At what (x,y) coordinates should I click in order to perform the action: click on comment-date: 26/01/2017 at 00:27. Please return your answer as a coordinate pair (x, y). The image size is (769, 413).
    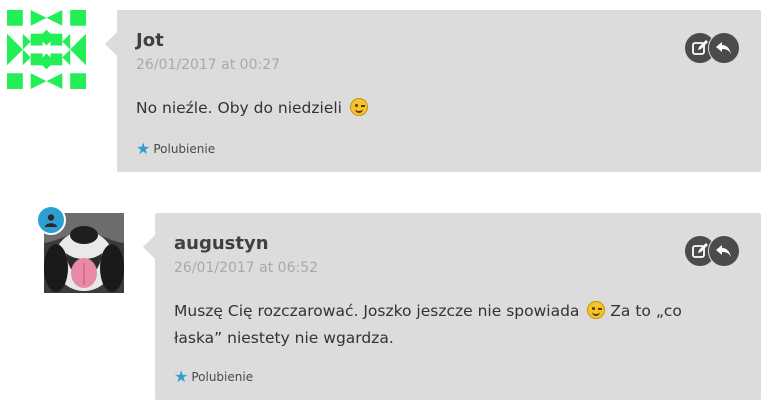
    Looking at the image, I should click on (208, 65).